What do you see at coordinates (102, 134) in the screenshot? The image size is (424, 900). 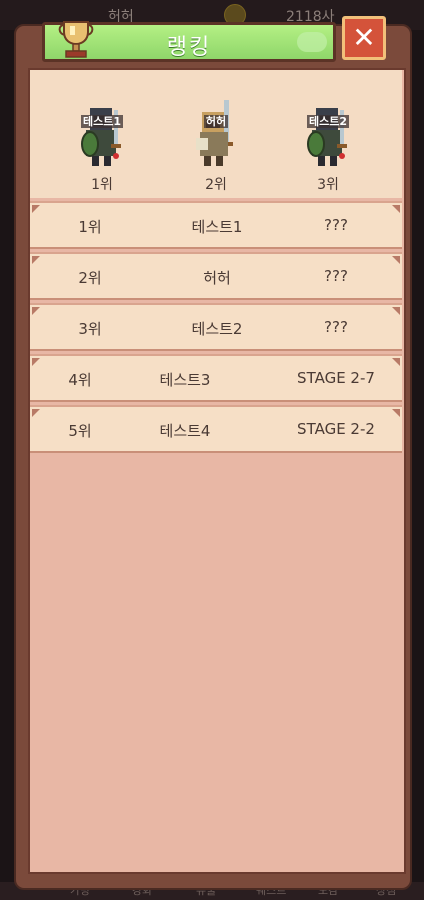 I see `podium-first: 테스트1 1위` at bounding box center [102, 134].